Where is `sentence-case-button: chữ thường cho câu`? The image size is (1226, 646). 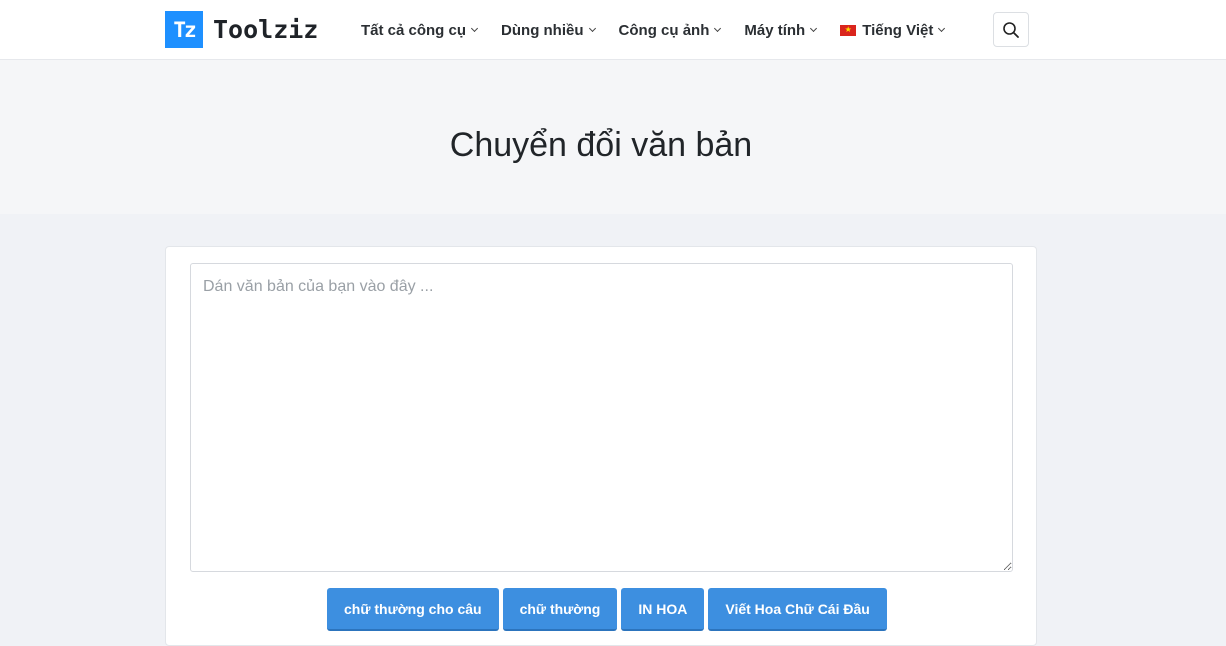
sentence-case-button: chữ thường cho câu is located at coordinates (413, 609).